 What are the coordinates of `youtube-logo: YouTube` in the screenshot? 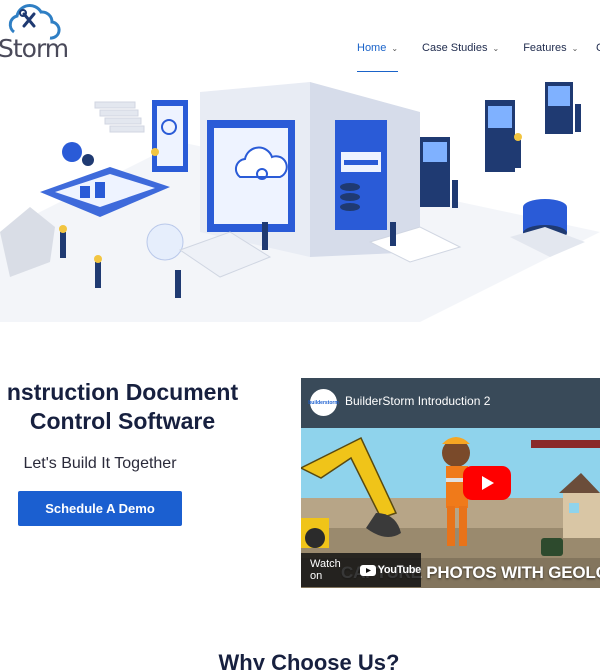 It's located at (390, 570).